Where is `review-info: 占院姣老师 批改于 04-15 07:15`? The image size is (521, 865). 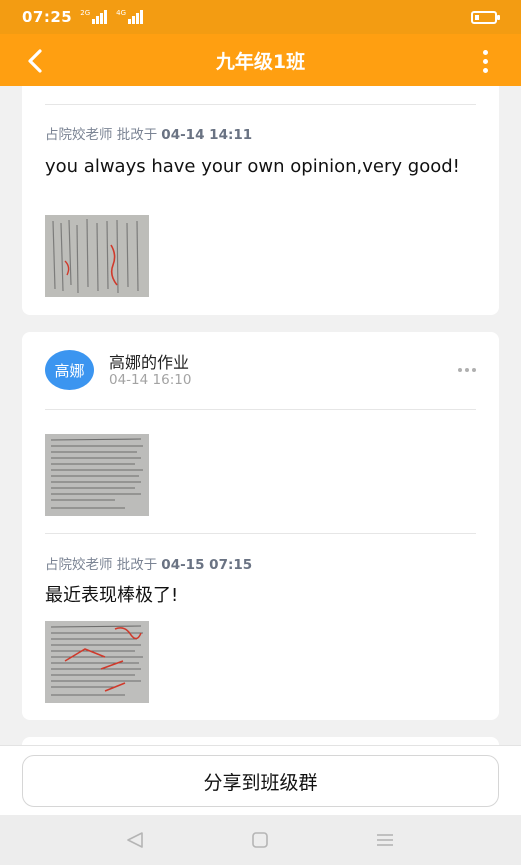 review-info: 占院姣老师 批改于 04-15 07:15 is located at coordinates (148, 563).